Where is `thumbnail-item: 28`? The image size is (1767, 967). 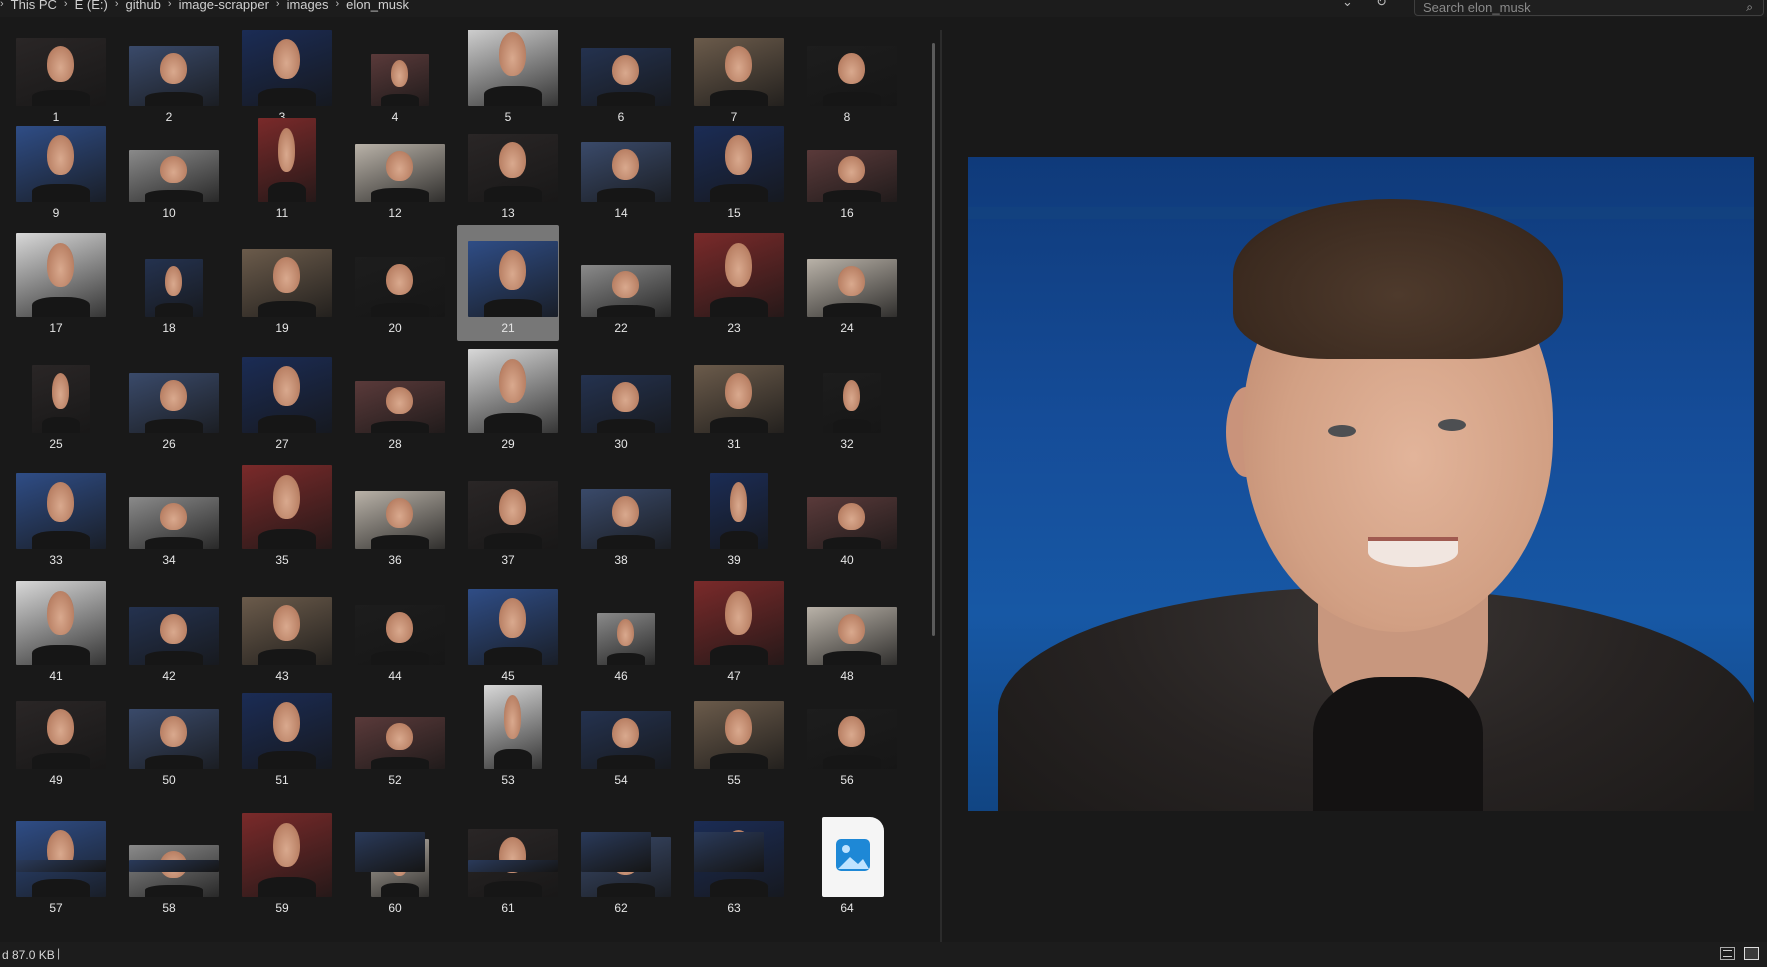 thumbnail-item: 28 is located at coordinates (395, 399).